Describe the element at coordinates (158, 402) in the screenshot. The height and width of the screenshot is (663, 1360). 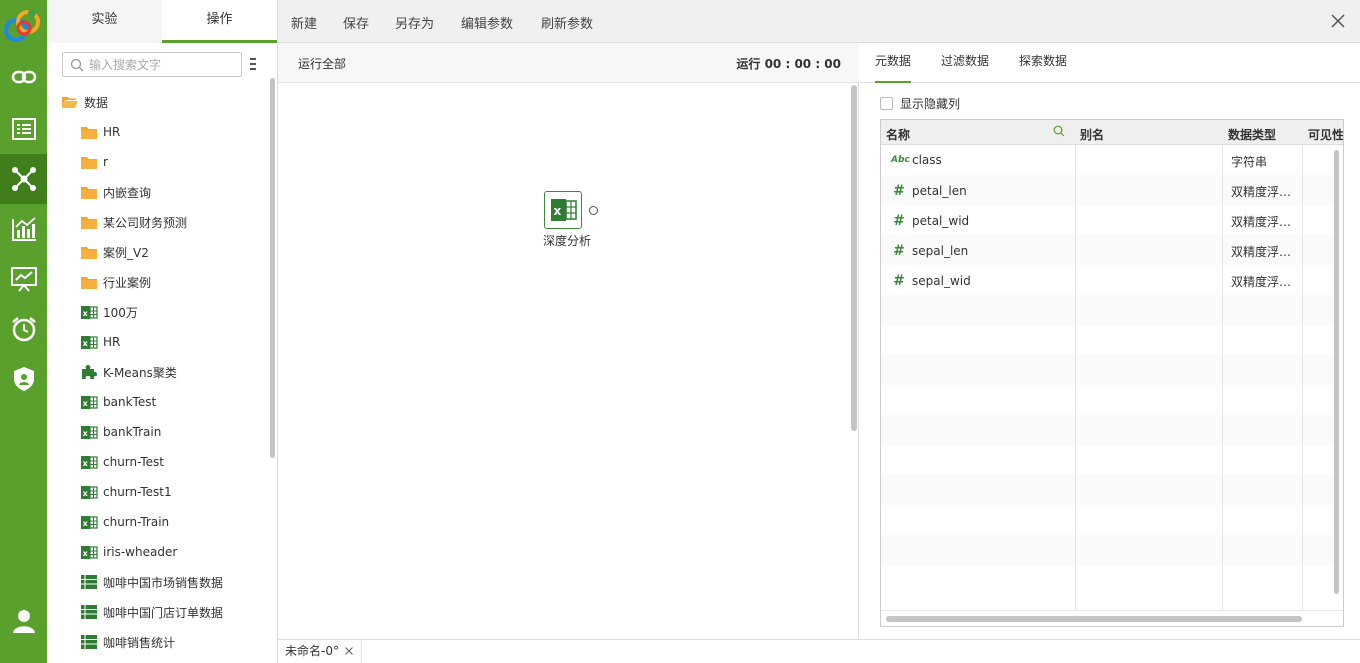
I see `tree-item: x bankTest` at that location.